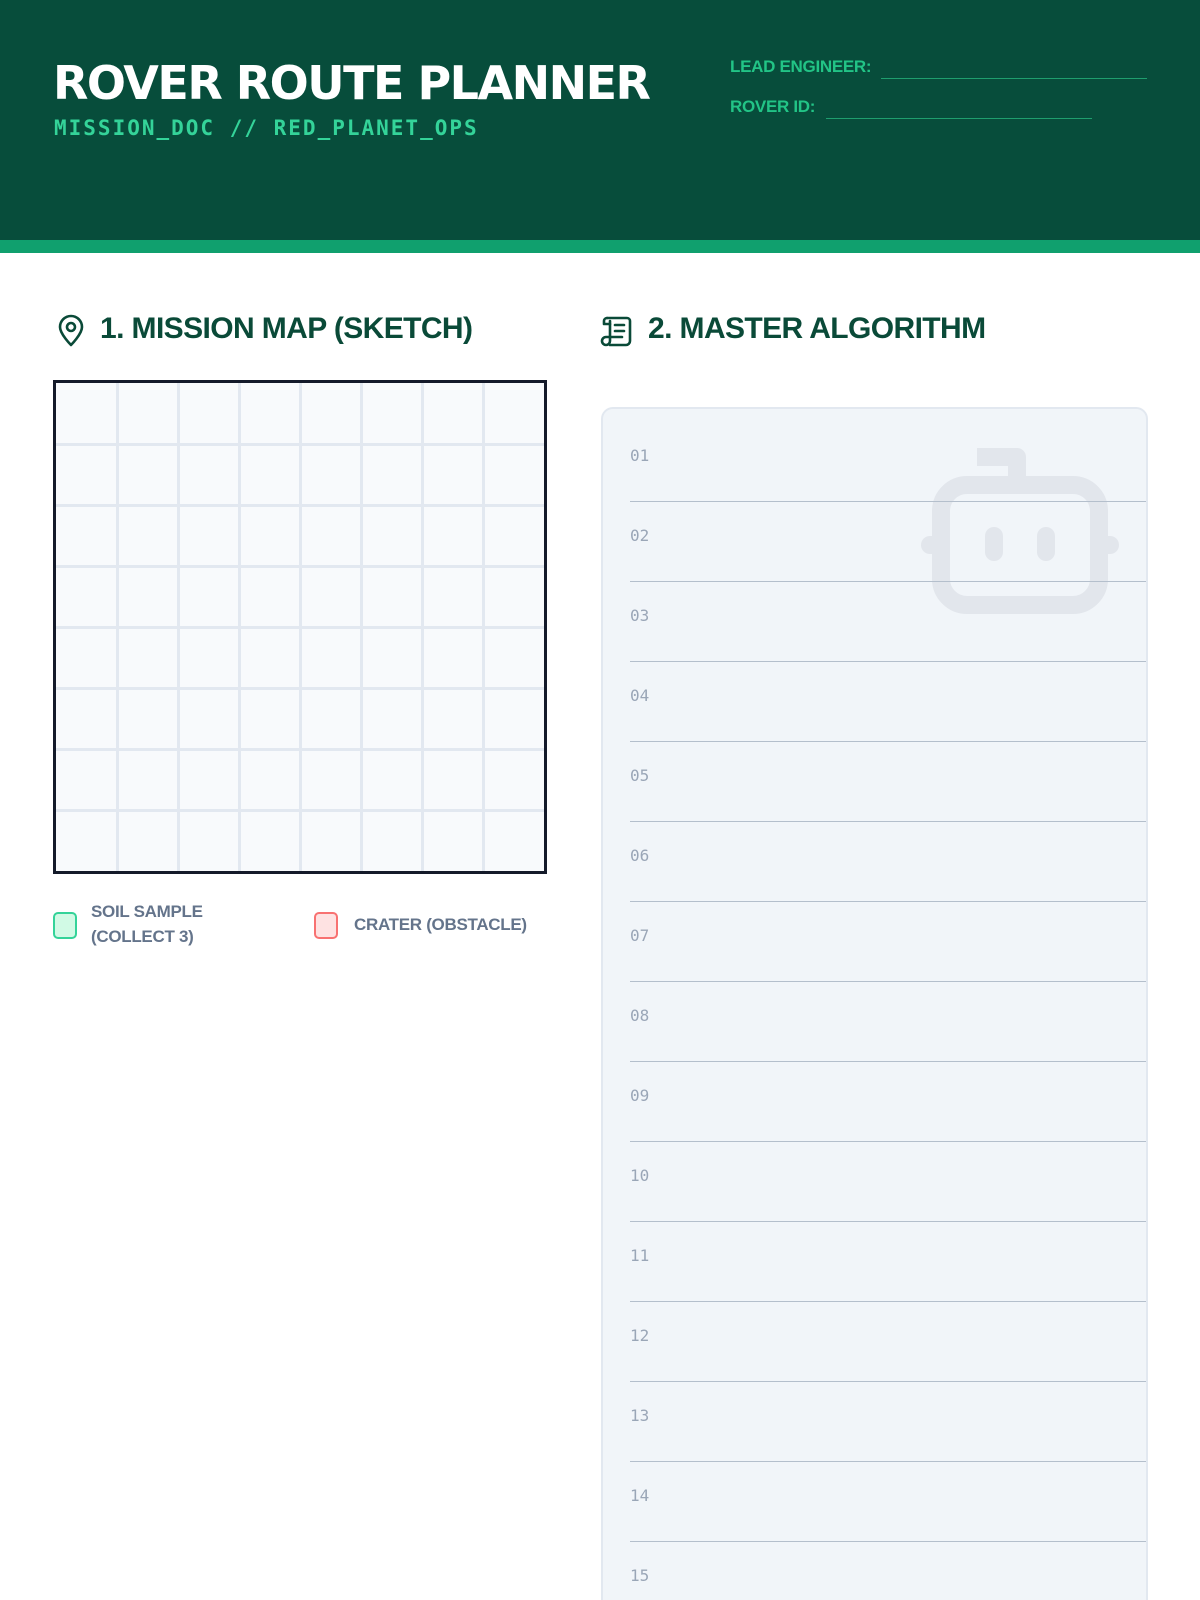 This screenshot has height=1600, width=1200. What do you see at coordinates (286, 328) in the screenshot?
I see `mission-map-title: 1. MISSION MAP (SKETCH)` at bounding box center [286, 328].